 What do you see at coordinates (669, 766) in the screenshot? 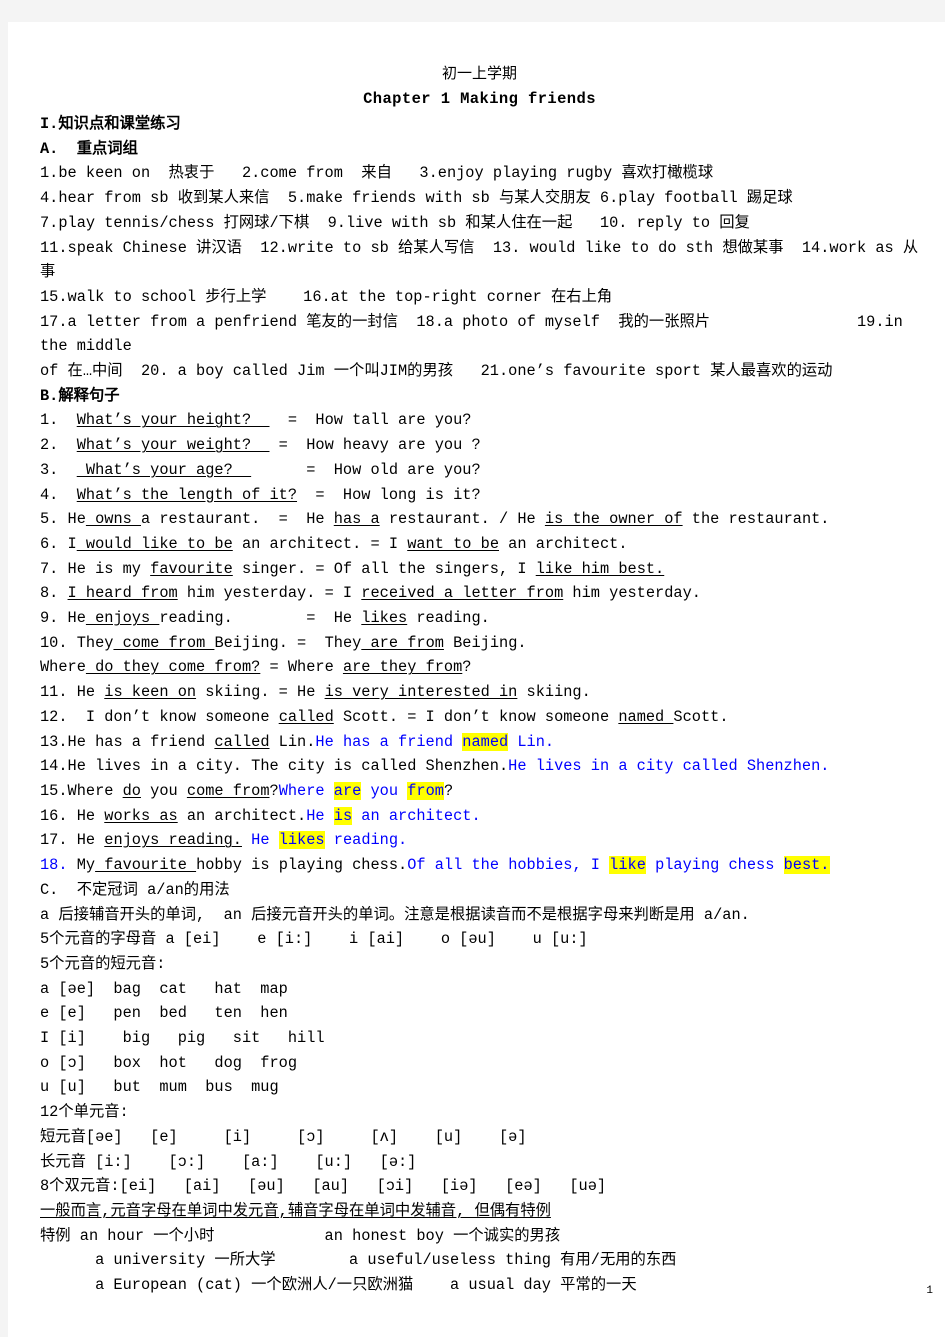
I see `sentence-rewrite: He lives in a city called Shenzhen.` at bounding box center [669, 766].